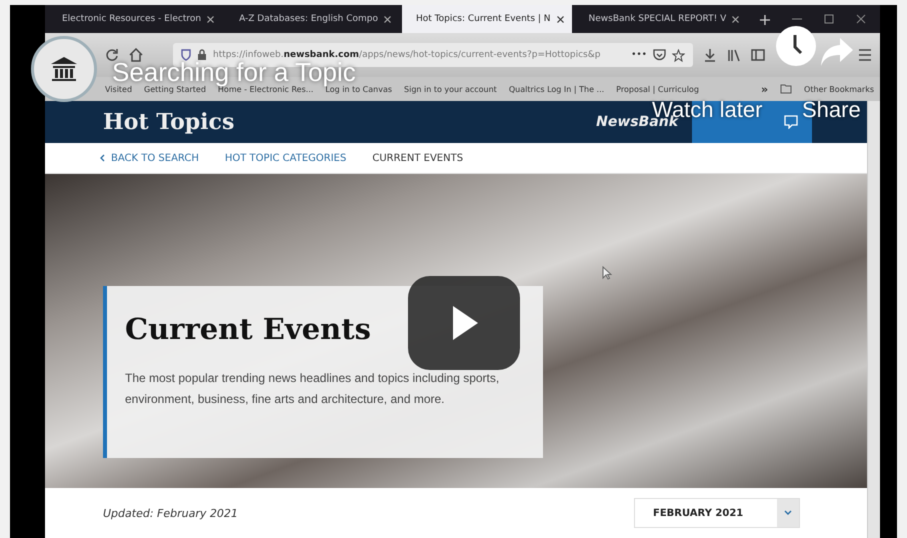  I want to click on chevron-down-icon, so click(788, 513).